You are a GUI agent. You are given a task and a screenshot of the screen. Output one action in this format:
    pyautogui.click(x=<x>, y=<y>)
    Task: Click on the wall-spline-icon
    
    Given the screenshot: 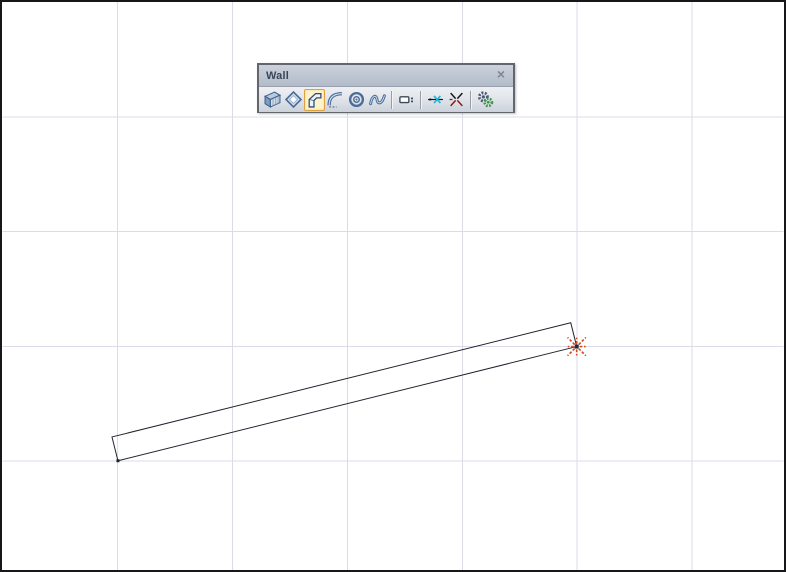 What is the action you would take?
    pyautogui.click(x=377, y=100)
    